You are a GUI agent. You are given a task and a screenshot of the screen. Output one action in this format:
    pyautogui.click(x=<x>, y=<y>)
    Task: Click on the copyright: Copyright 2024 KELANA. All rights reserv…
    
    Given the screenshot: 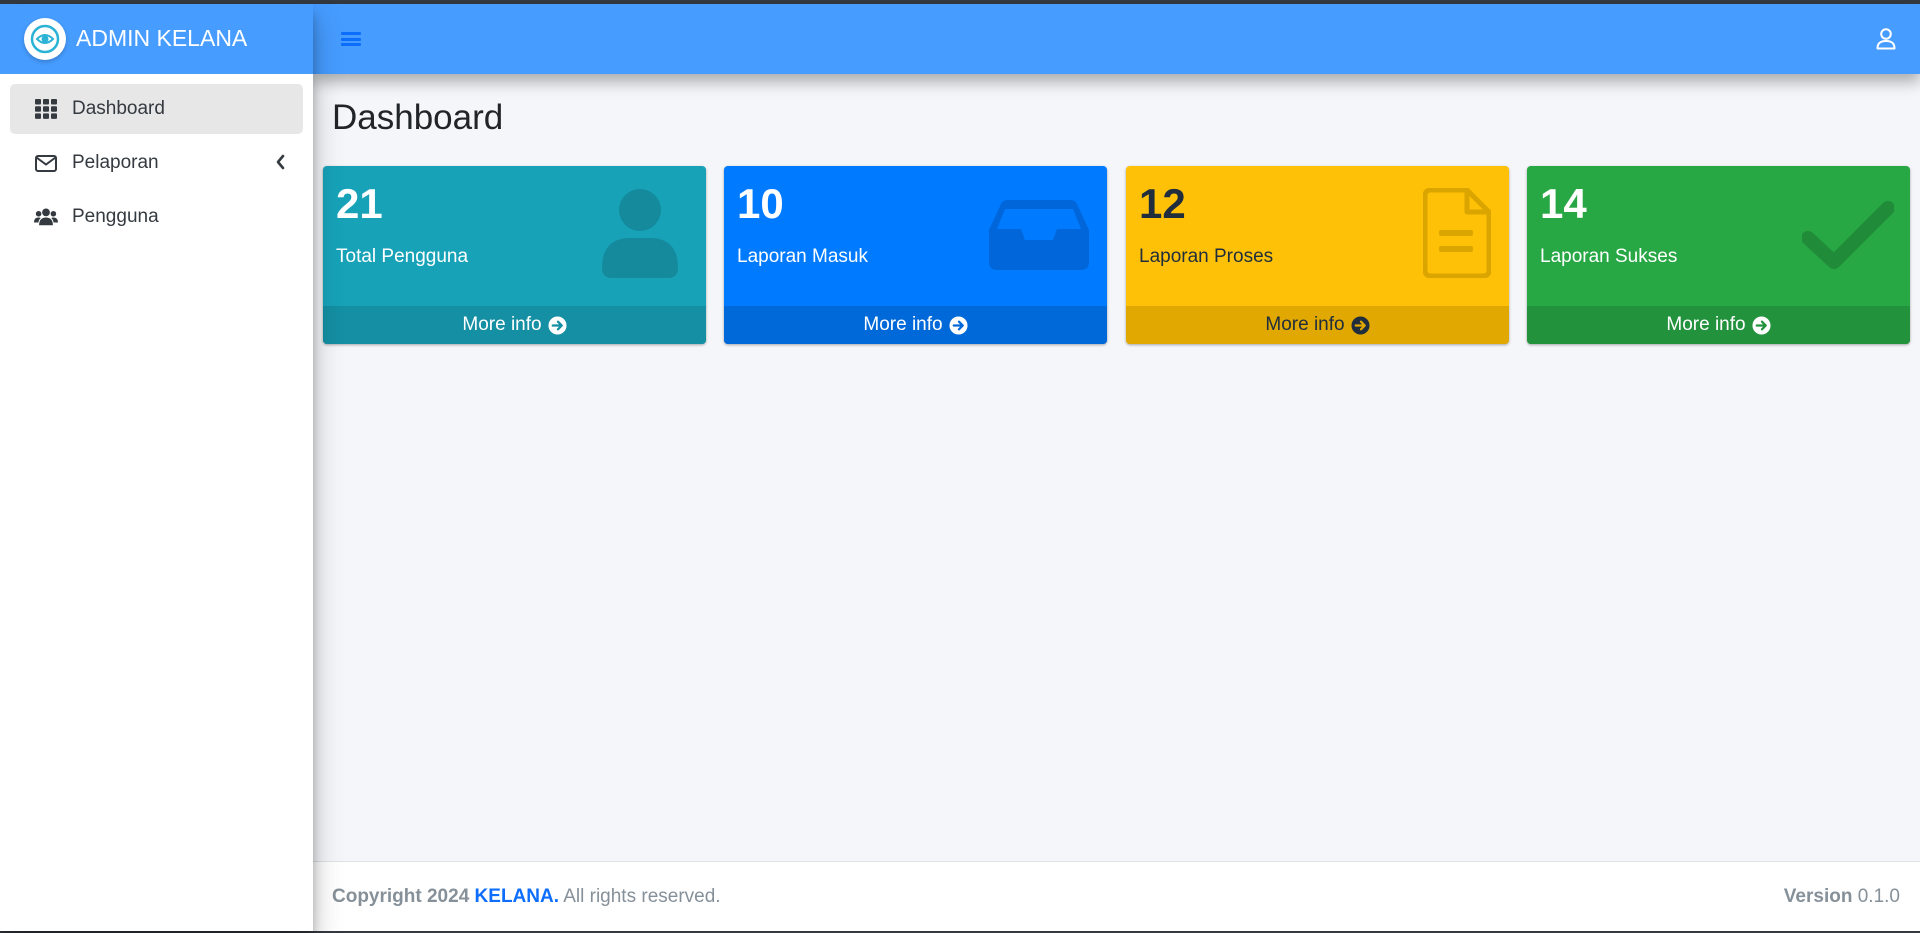 What is the action you would take?
    pyautogui.click(x=526, y=897)
    